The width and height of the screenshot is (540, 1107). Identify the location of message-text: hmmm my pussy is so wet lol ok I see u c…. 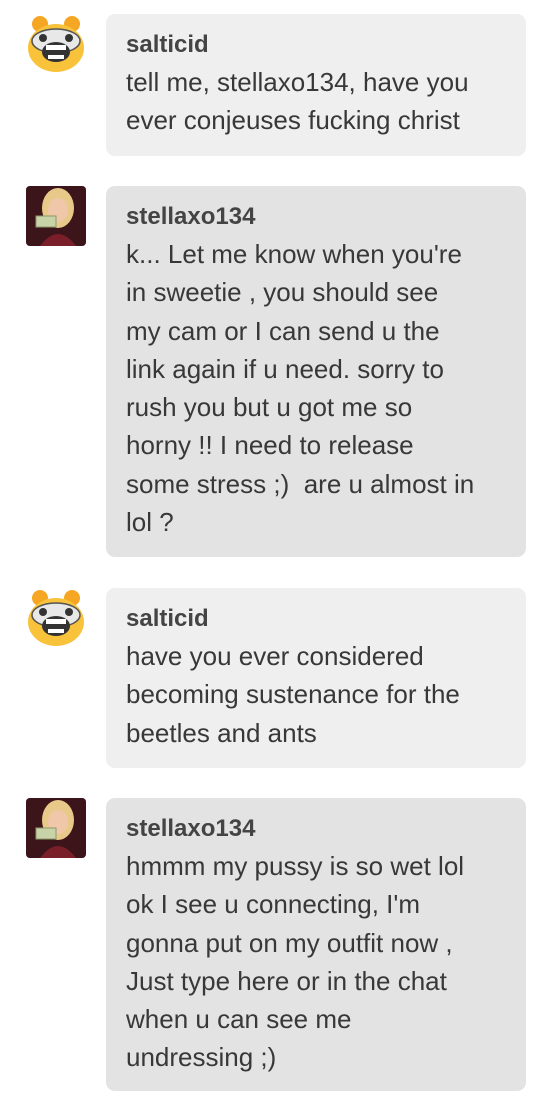
(295, 962).